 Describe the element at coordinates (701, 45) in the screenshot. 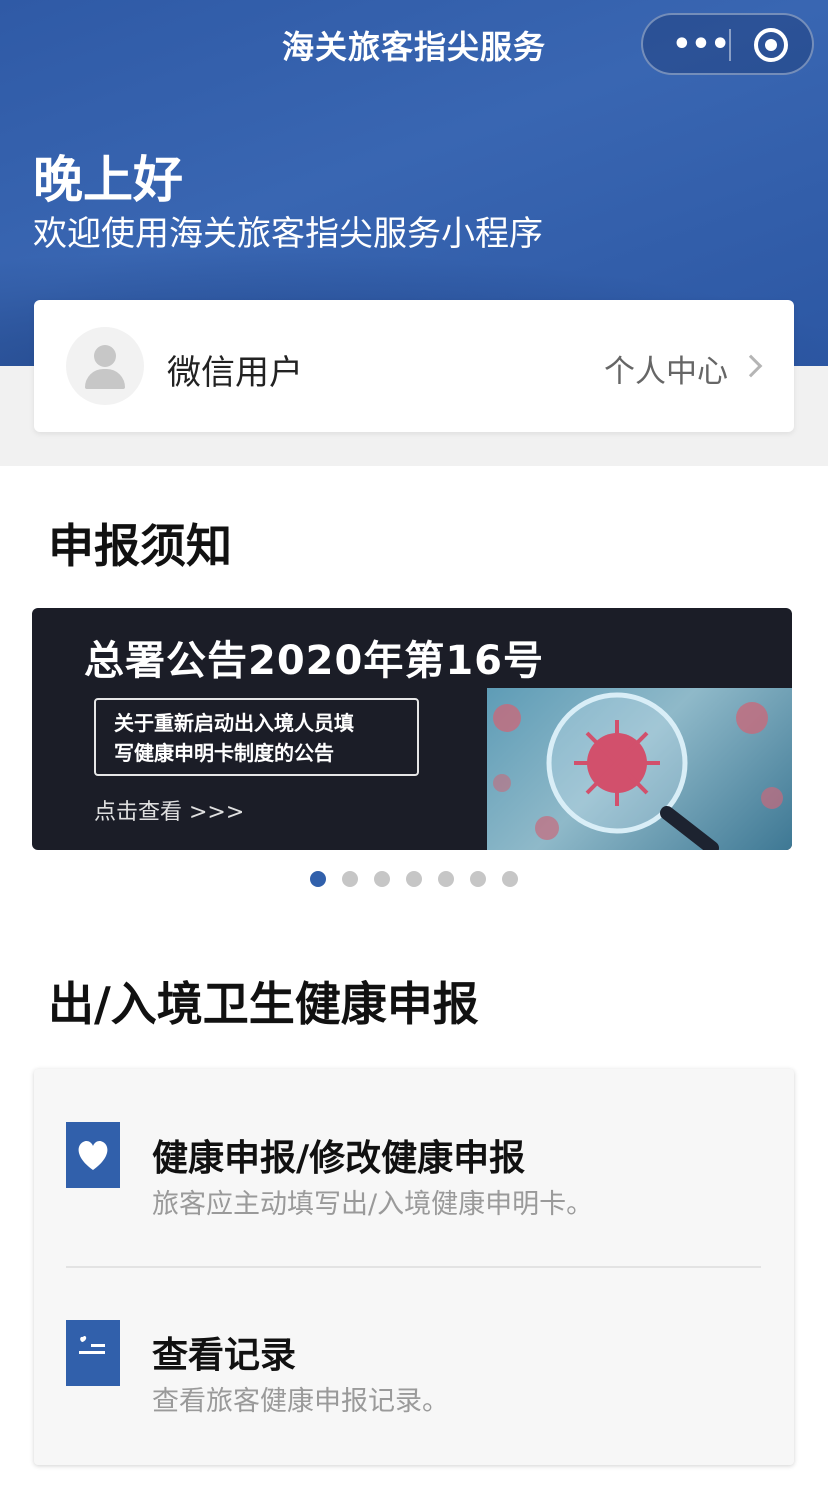

I see `more-dots-icon: •••` at that location.